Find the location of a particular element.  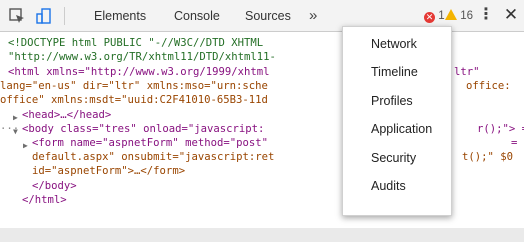

body-tail-fragment: r();"> = is located at coordinates (500, 129).